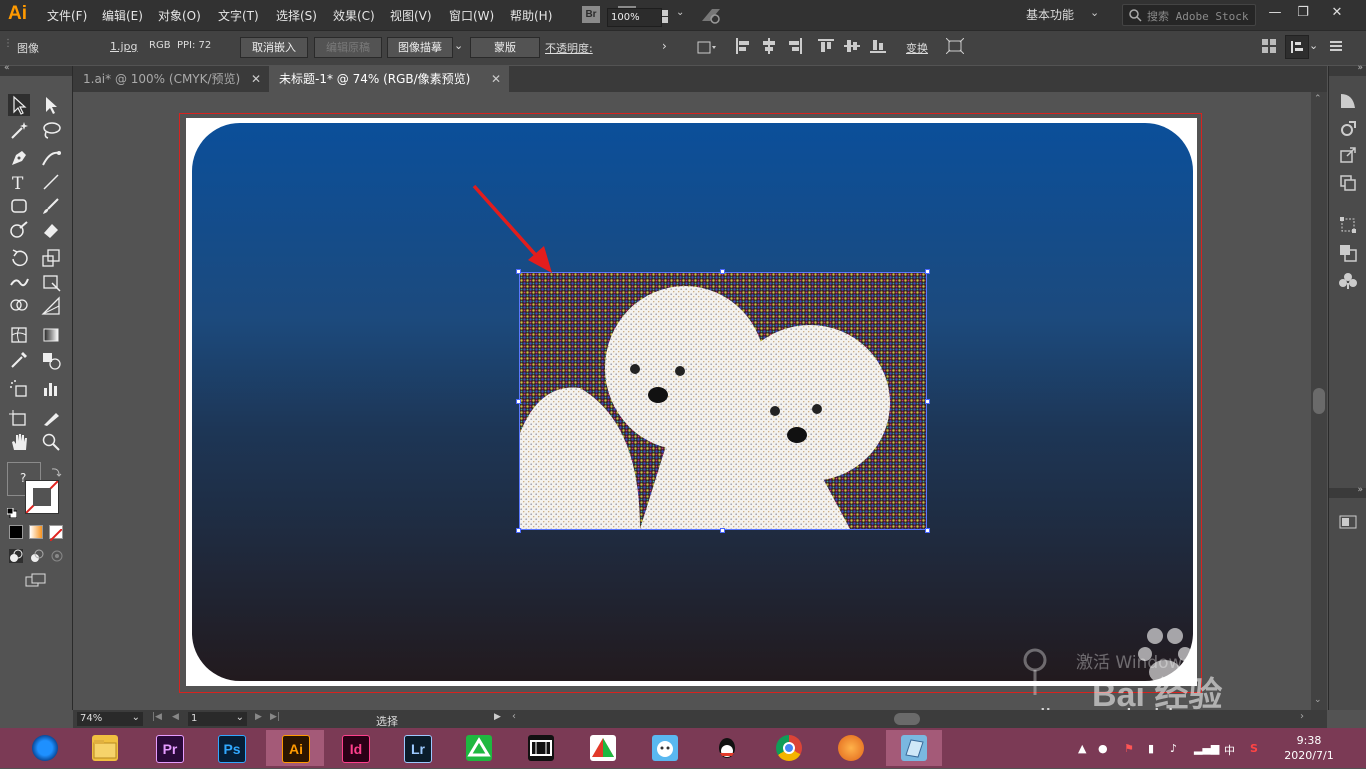 The height and width of the screenshot is (769, 1366). I want to click on tray-battery-icon: ▮, so click(1151, 748).